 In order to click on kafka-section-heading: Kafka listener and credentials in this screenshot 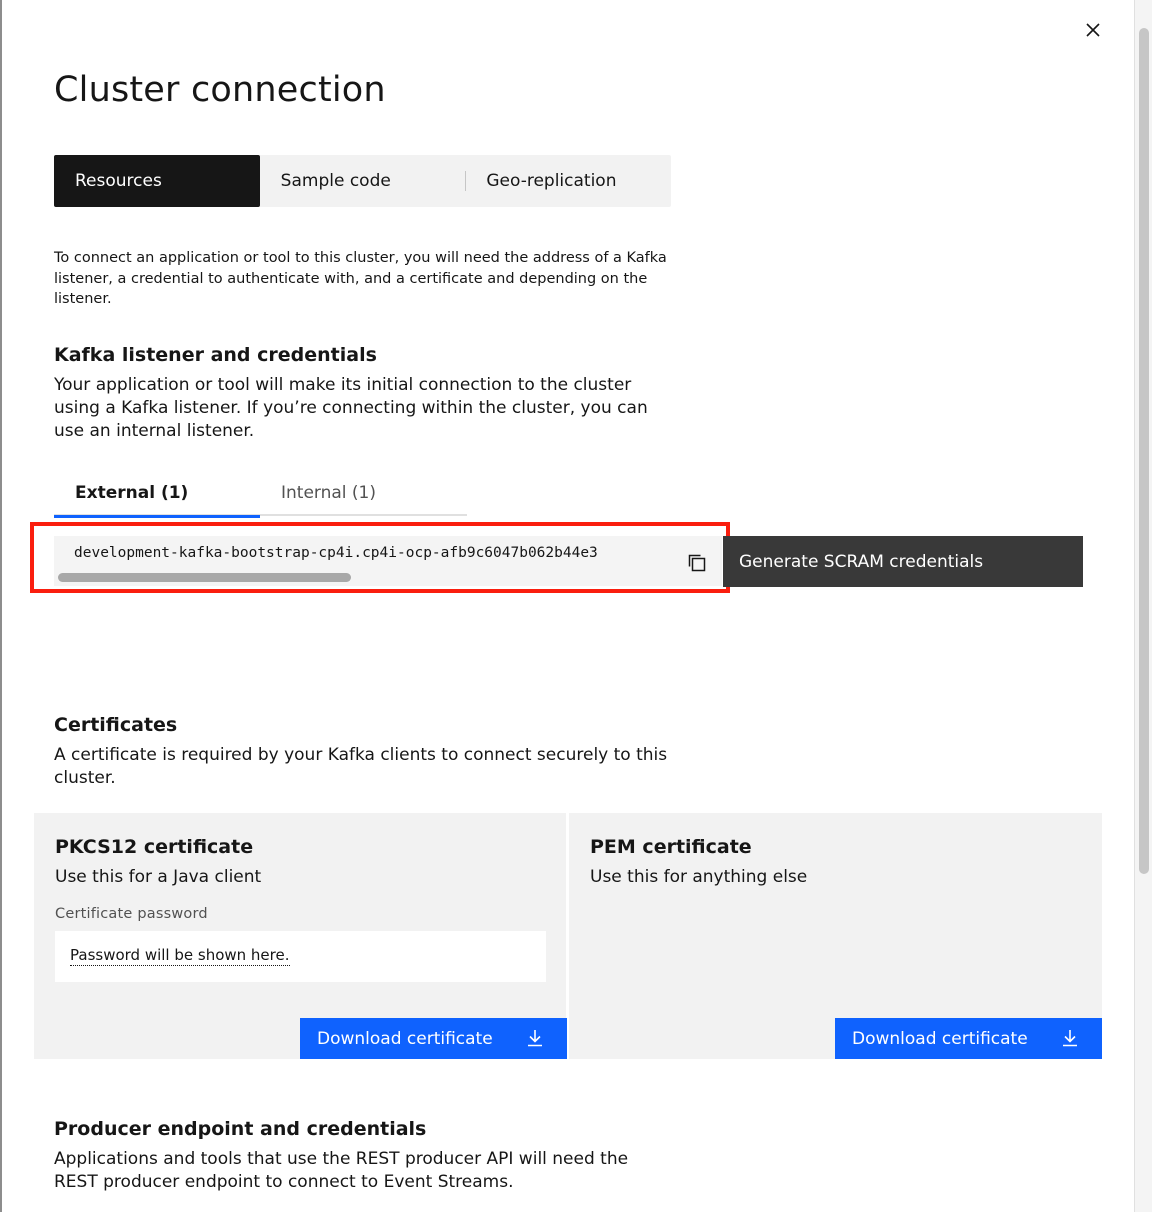, I will do `click(215, 355)`.